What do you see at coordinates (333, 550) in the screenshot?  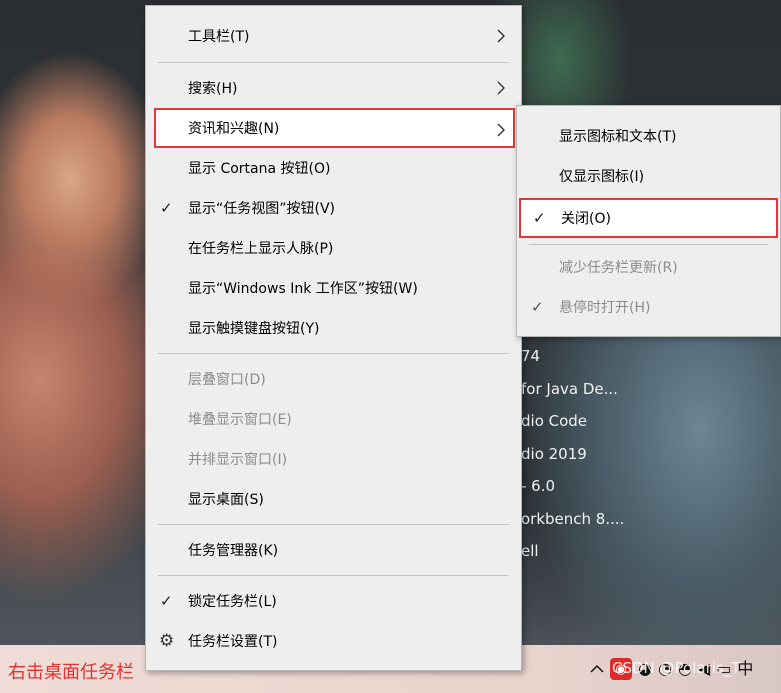 I see `menu-item-task-manager: 任务管理器(K)` at bounding box center [333, 550].